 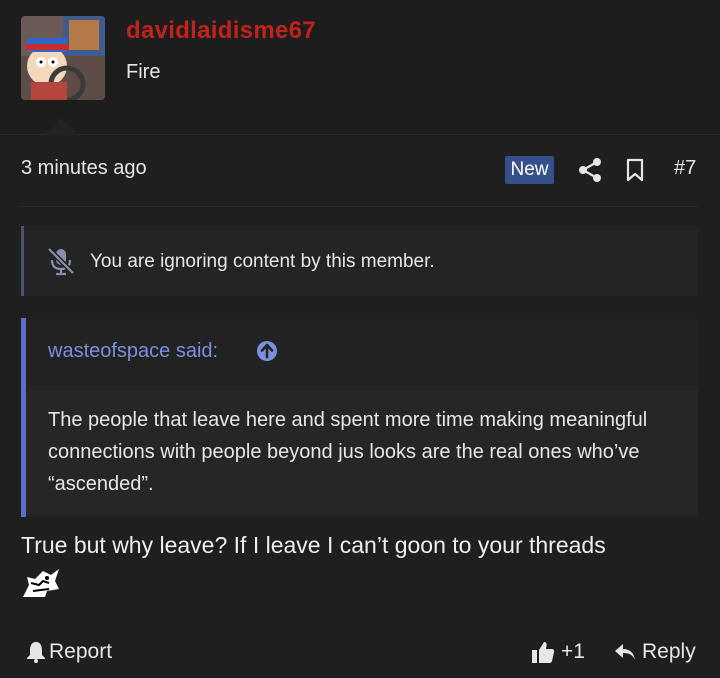 What do you see at coordinates (590, 170) in the screenshot?
I see `share-icon` at bounding box center [590, 170].